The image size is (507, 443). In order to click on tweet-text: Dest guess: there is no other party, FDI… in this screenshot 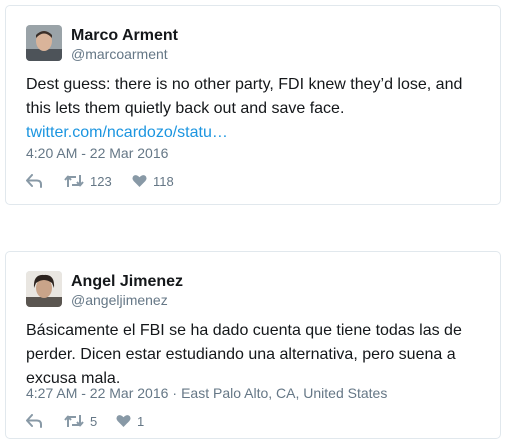, I will do `click(256, 109)`.